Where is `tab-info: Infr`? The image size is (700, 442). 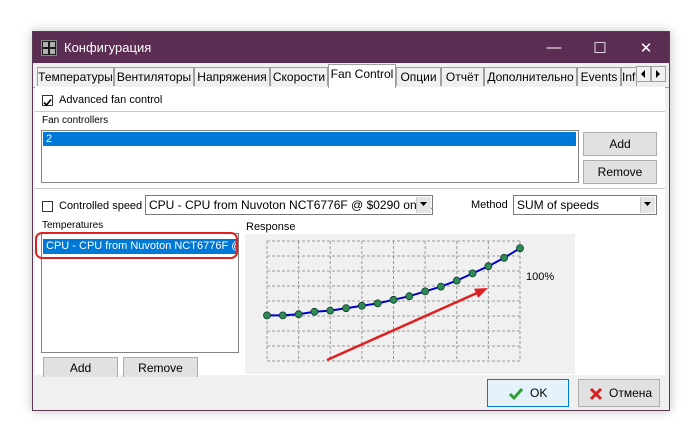 tab-info: Infr is located at coordinates (629, 76).